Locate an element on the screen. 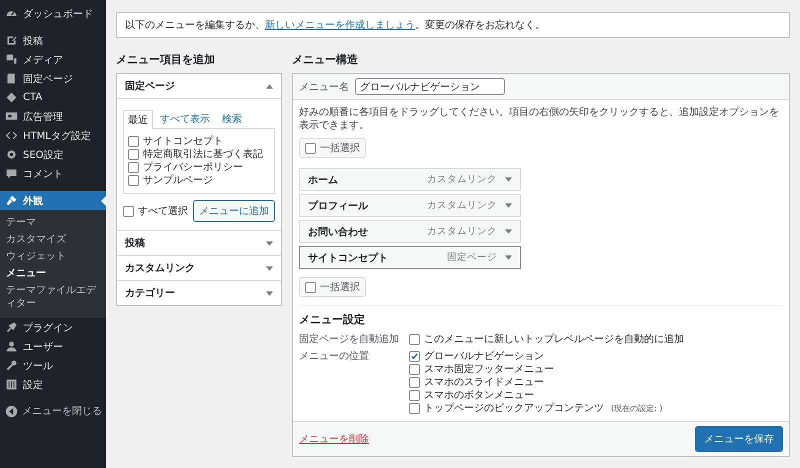  menu-item-row: サイトコンセプト 固定ページ is located at coordinates (410, 257).